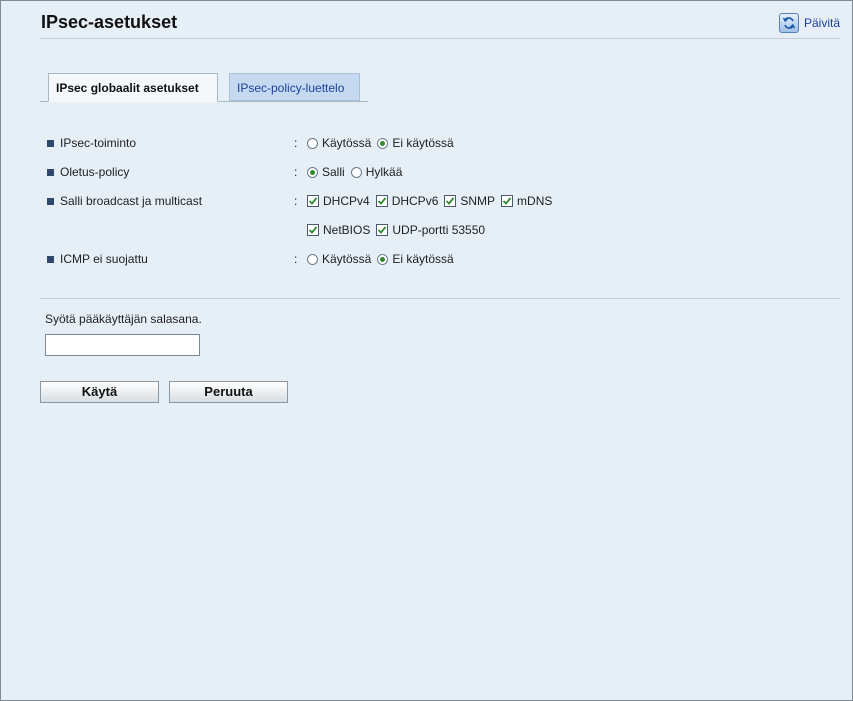 Image resolution: width=853 pixels, height=701 pixels. Describe the element at coordinates (122, 345) in the screenshot. I see `admin-password-input` at that location.